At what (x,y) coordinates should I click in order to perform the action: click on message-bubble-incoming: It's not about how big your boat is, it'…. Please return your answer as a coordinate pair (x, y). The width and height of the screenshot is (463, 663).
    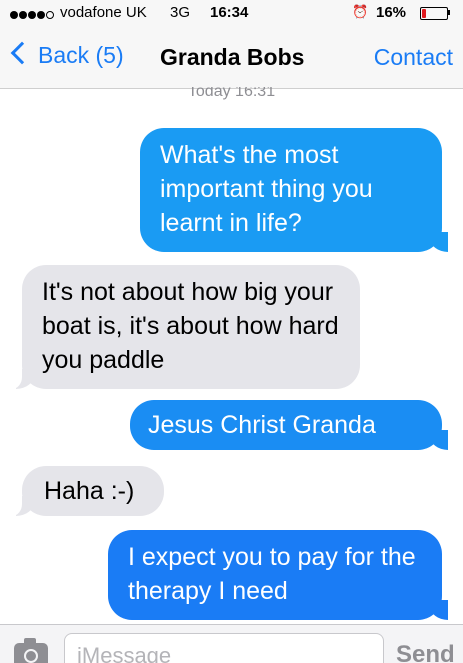
    Looking at the image, I should click on (185, 327).